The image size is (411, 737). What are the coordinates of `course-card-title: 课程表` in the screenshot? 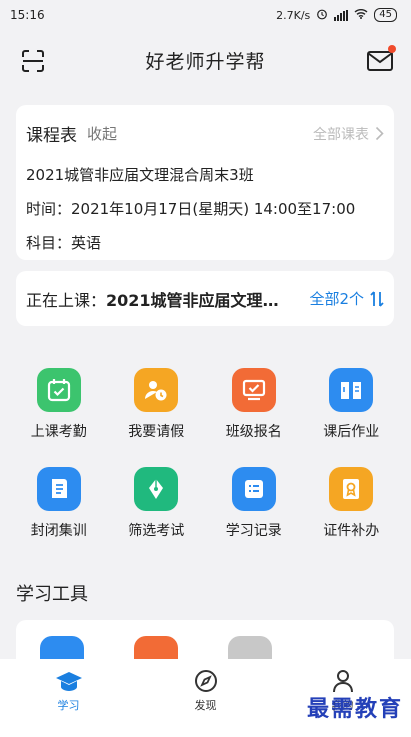 It's located at (51, 136).